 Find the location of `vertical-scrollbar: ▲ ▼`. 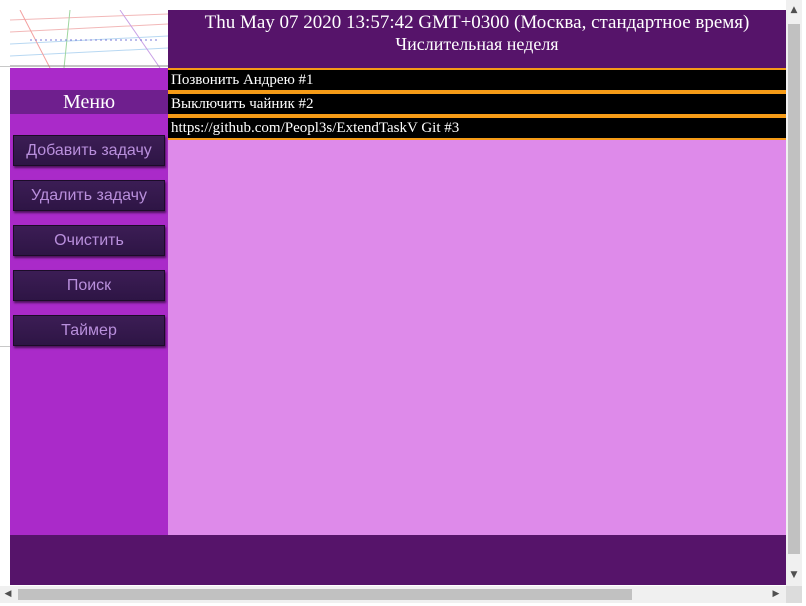

vertical-scrollbar: ▲ ▼ is located at coordinates (794, 293).